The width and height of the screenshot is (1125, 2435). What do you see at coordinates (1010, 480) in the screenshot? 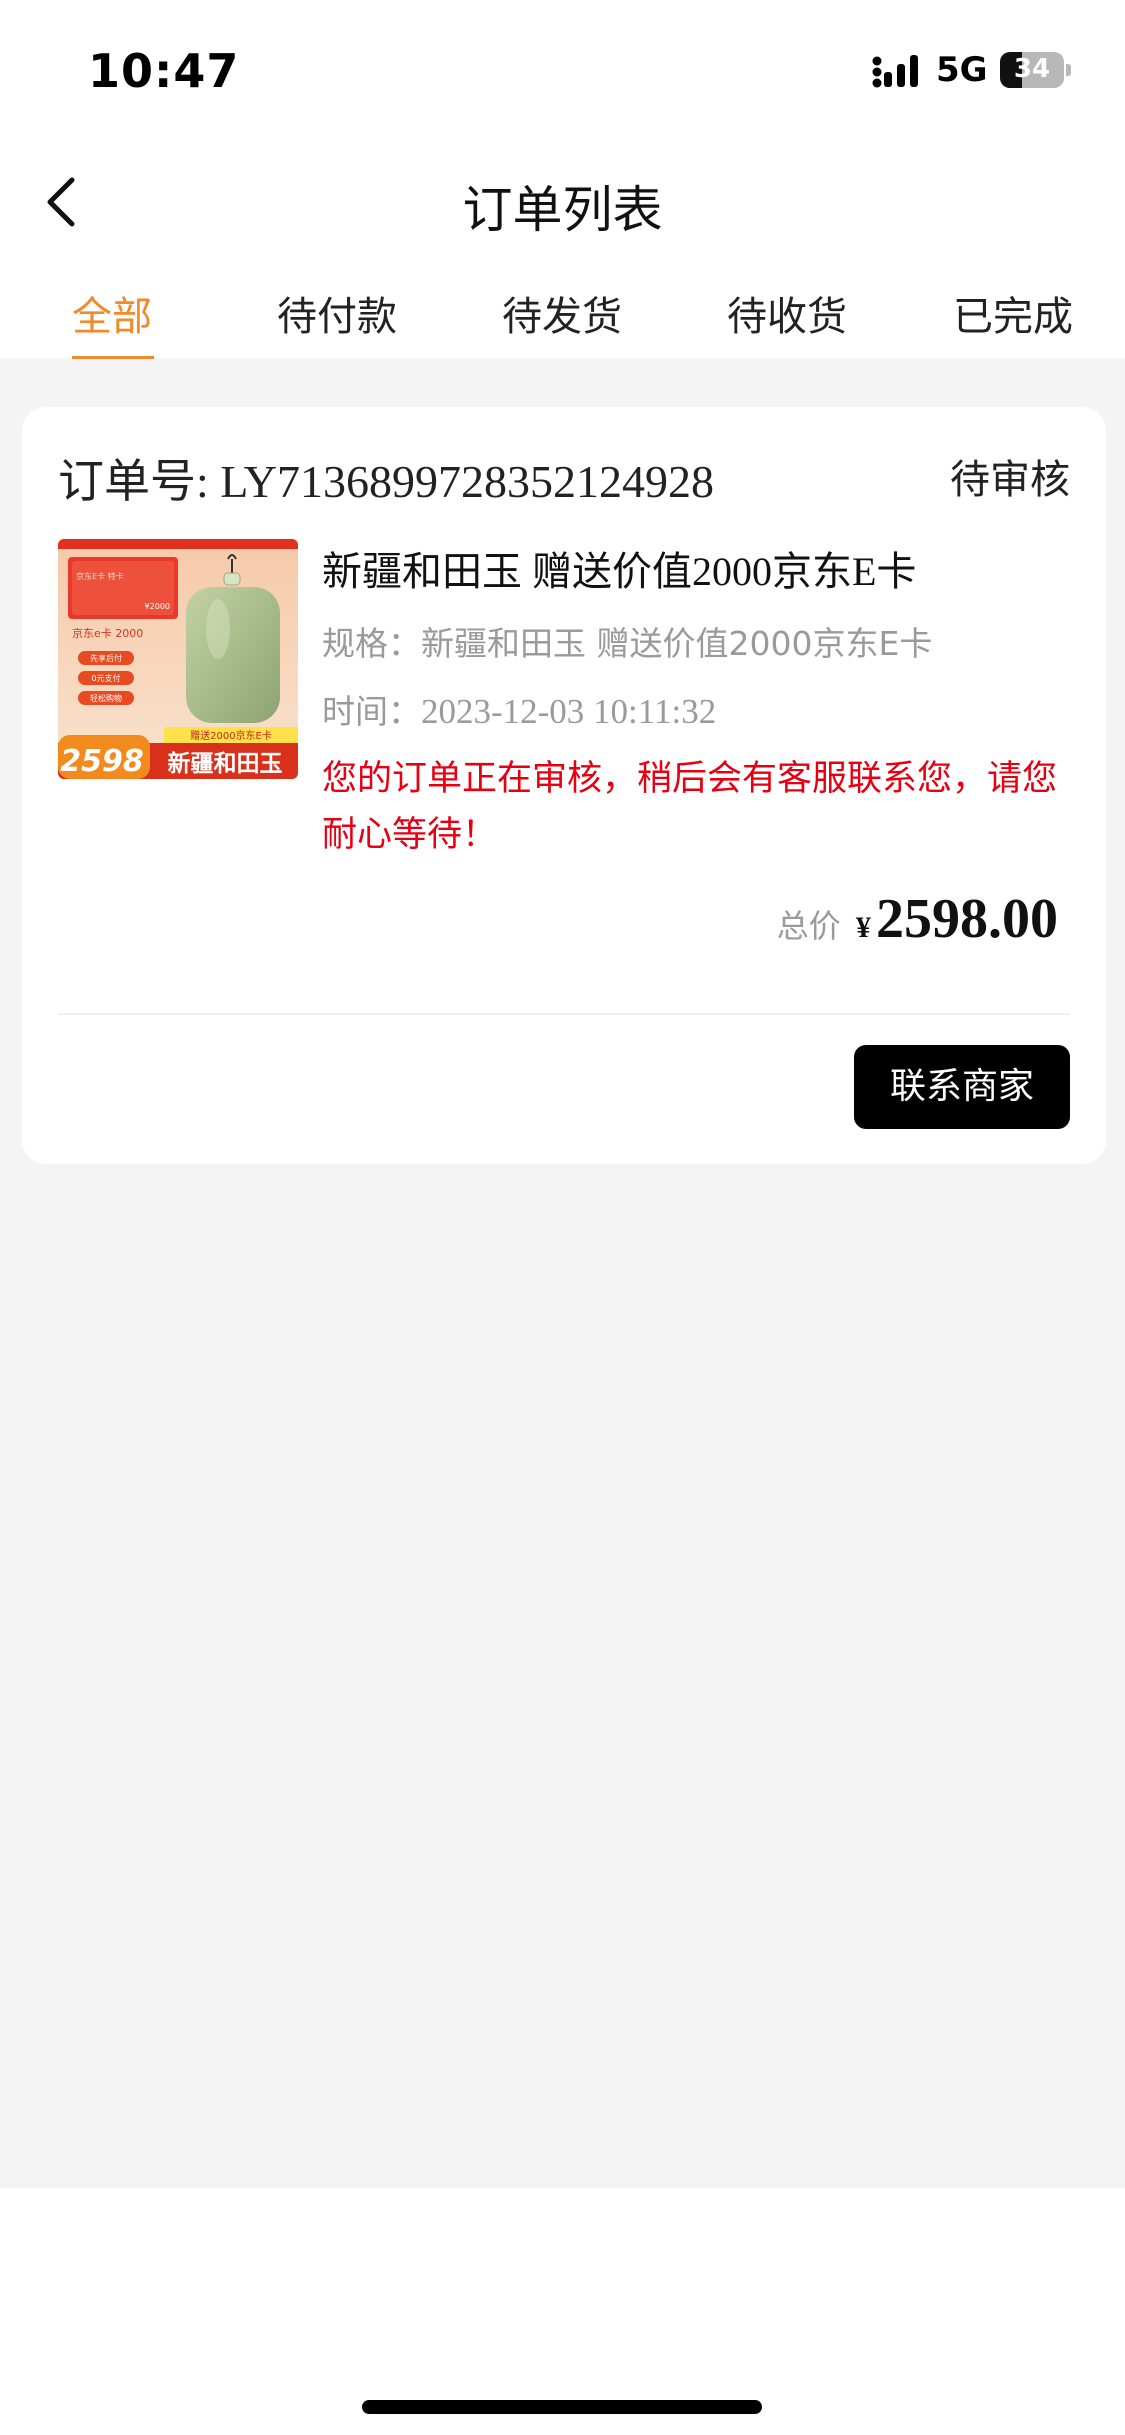
I see `order-status: 待审核` at bounding box center [1010, 480].